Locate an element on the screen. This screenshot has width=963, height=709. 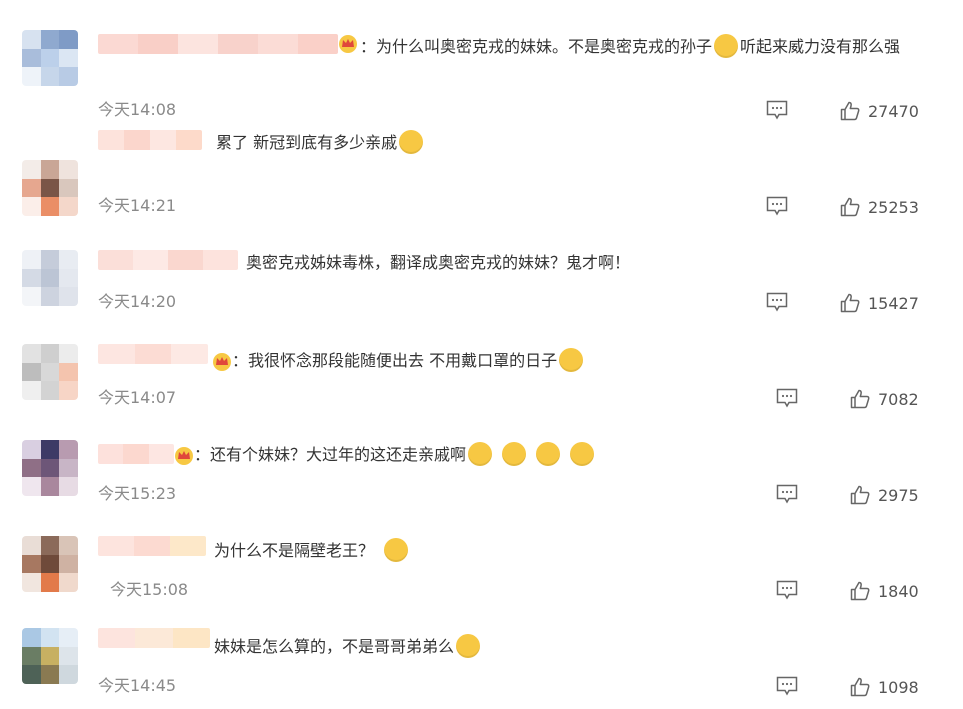
comment-time: 今天14:45 is located at coordinates (137, 685).